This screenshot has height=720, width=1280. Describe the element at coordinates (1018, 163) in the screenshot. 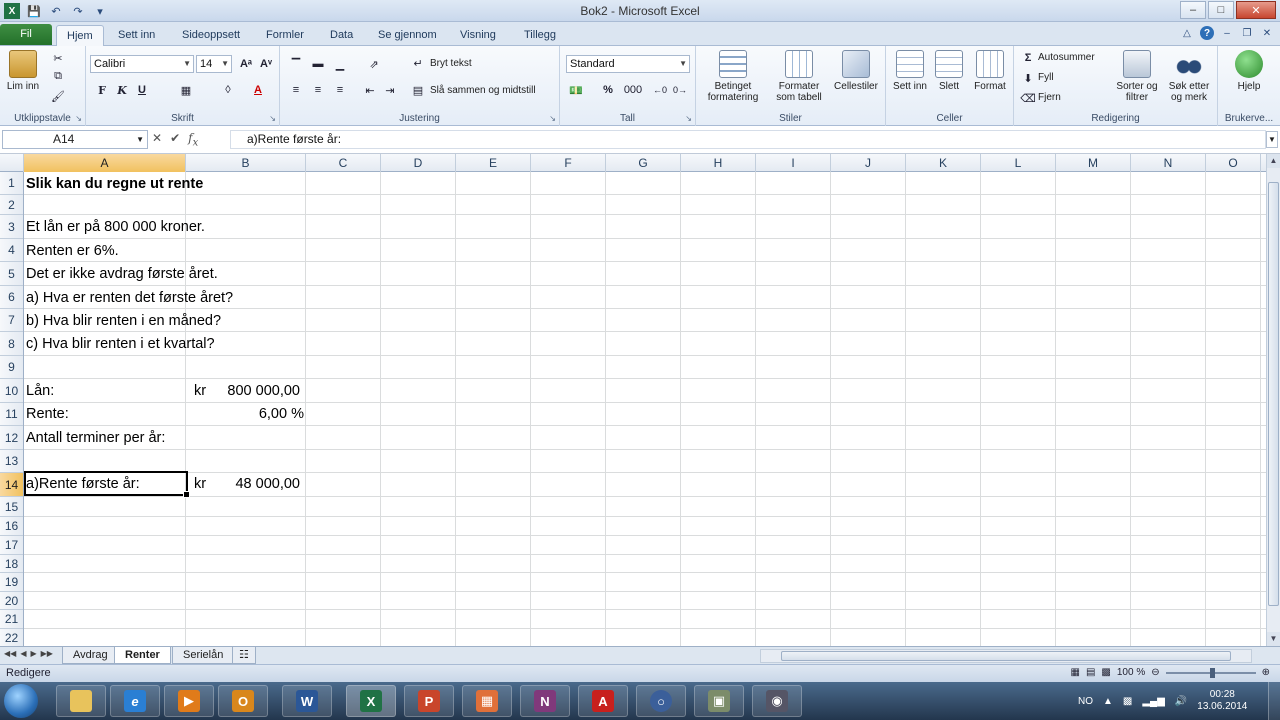

I see `column-header-l: L` at that location.